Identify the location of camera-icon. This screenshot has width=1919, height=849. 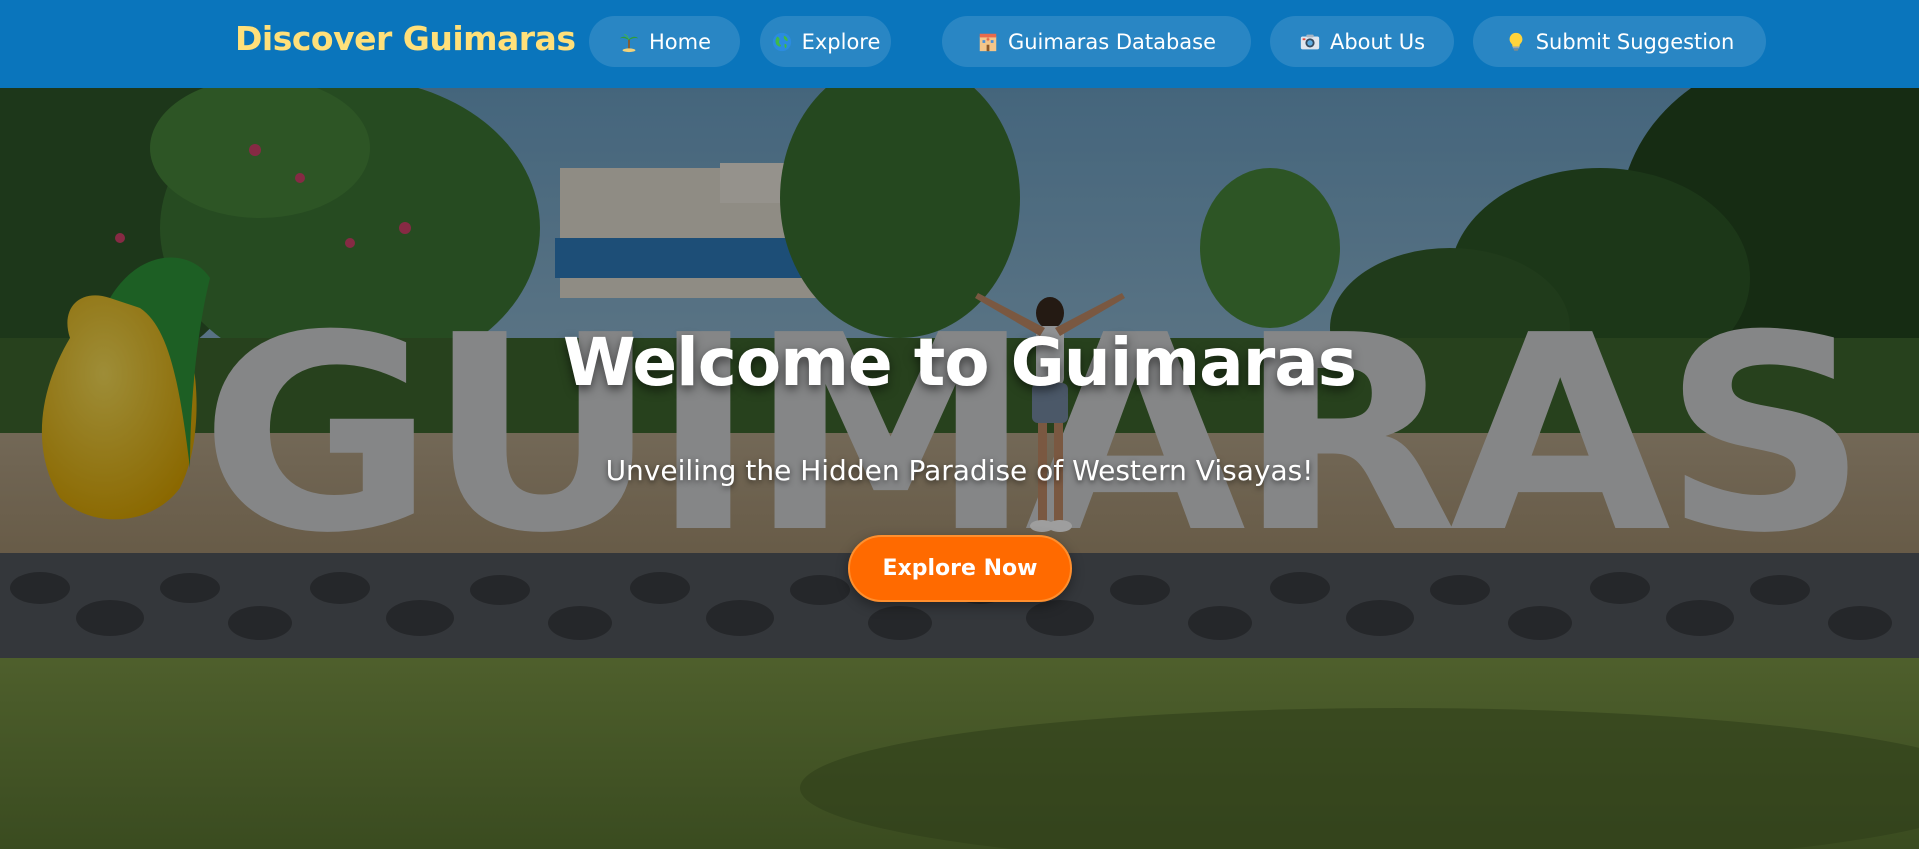
(1310, 42).